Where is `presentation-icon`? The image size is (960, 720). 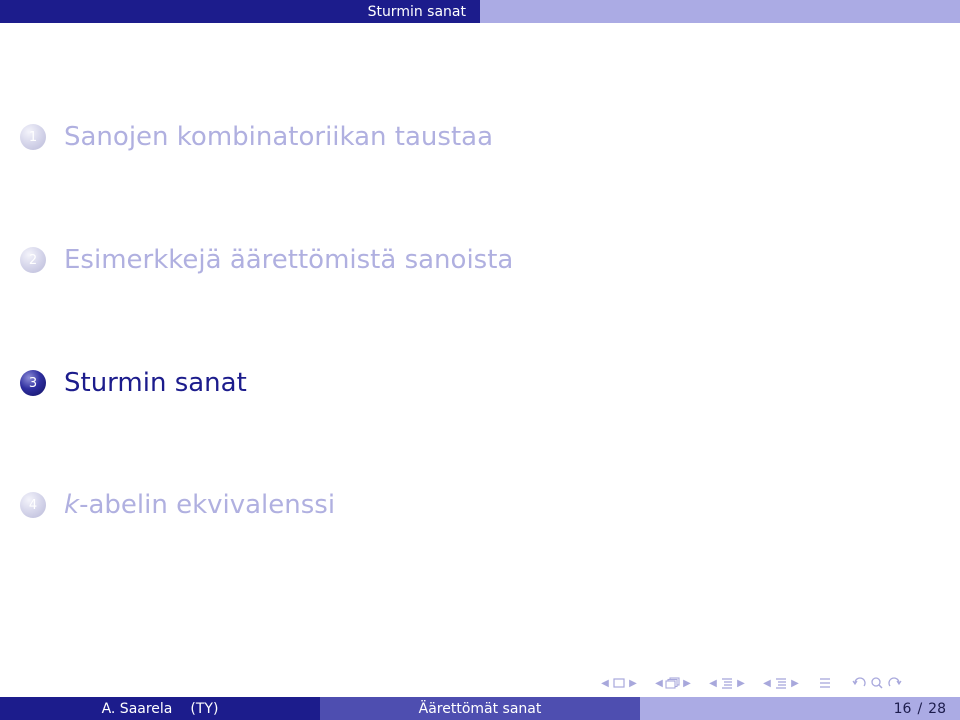
presentation-icon is located at coordinates (781, 683).